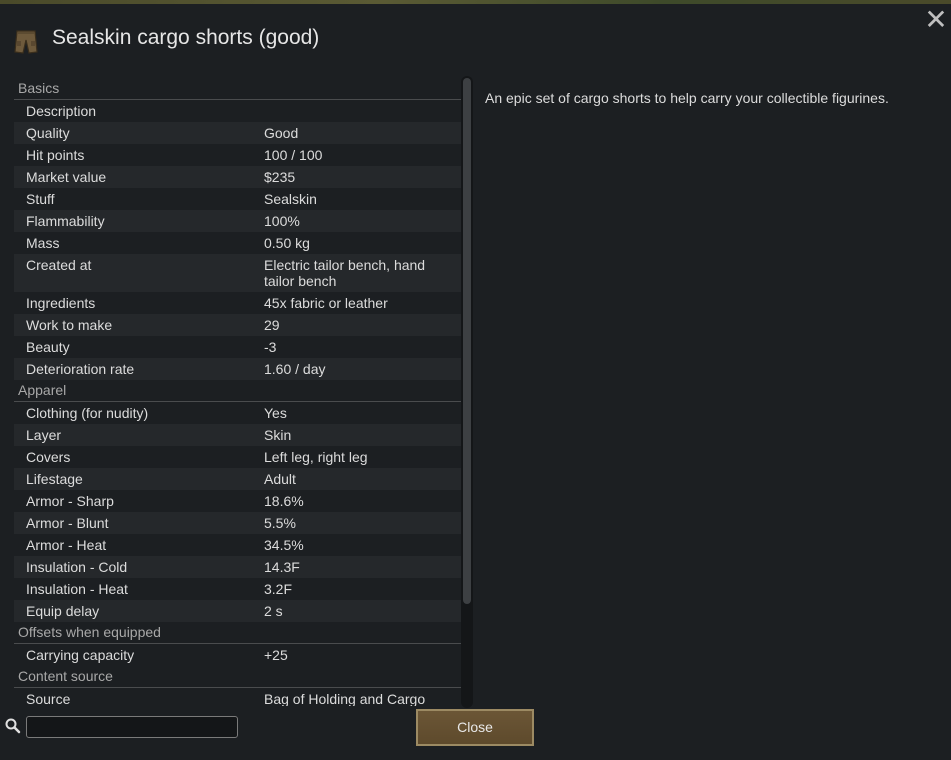 The height and width of the screenshot is (760, 951). Describe the element at coordinates (55, 155) in the screenshot. I see `stat-label: Hit points` at that location.